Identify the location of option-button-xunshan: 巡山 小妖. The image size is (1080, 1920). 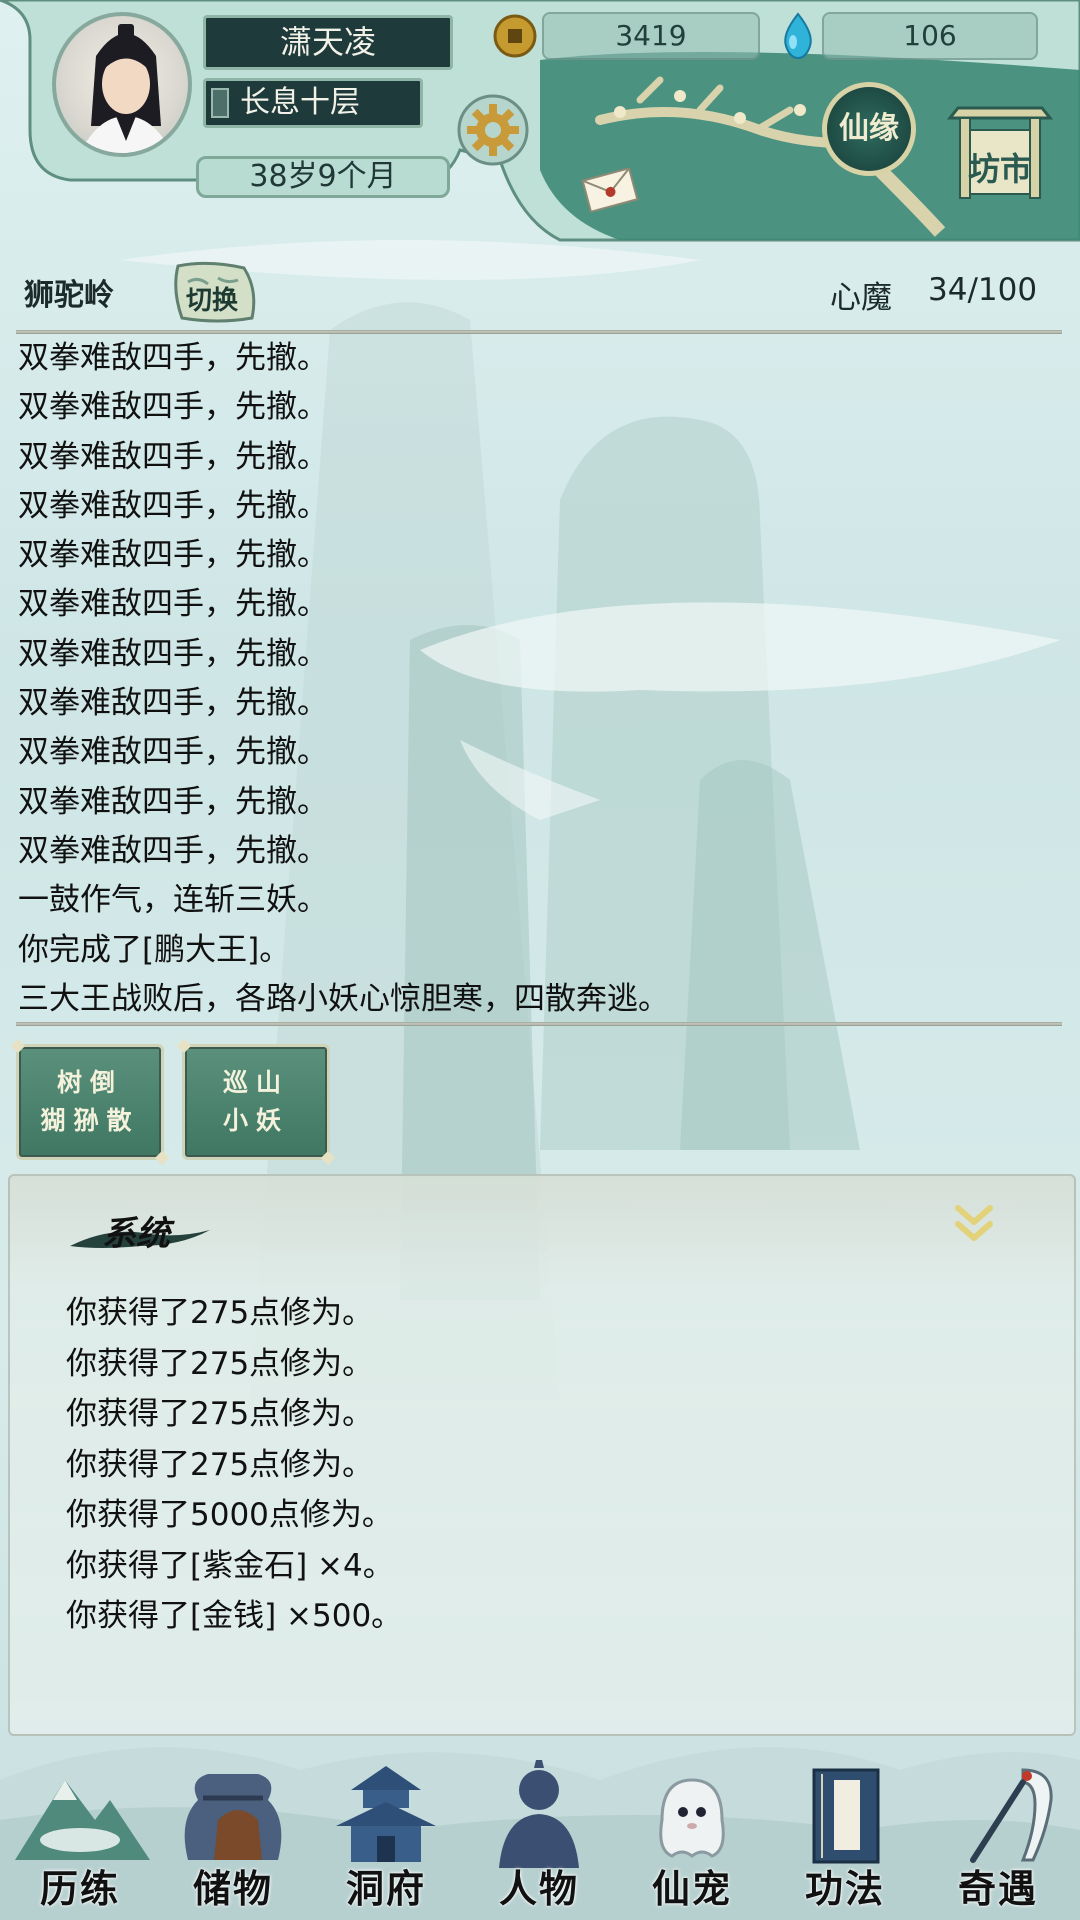
(256, 1102).